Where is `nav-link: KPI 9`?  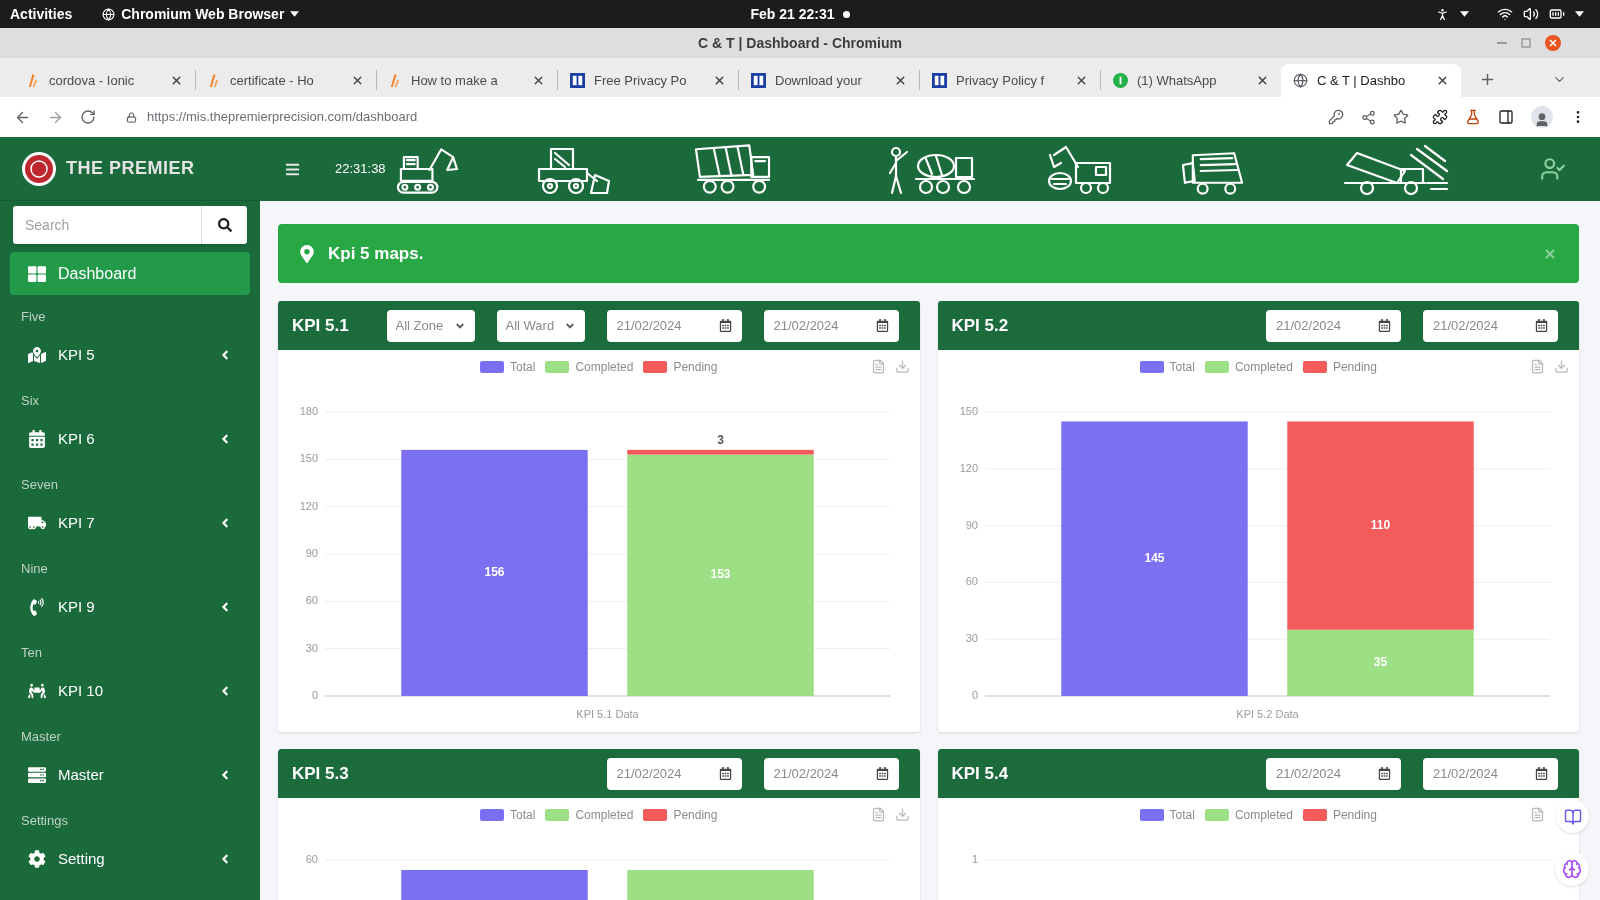 nav-link: KPI 9 is located at coordinates (130, 607).